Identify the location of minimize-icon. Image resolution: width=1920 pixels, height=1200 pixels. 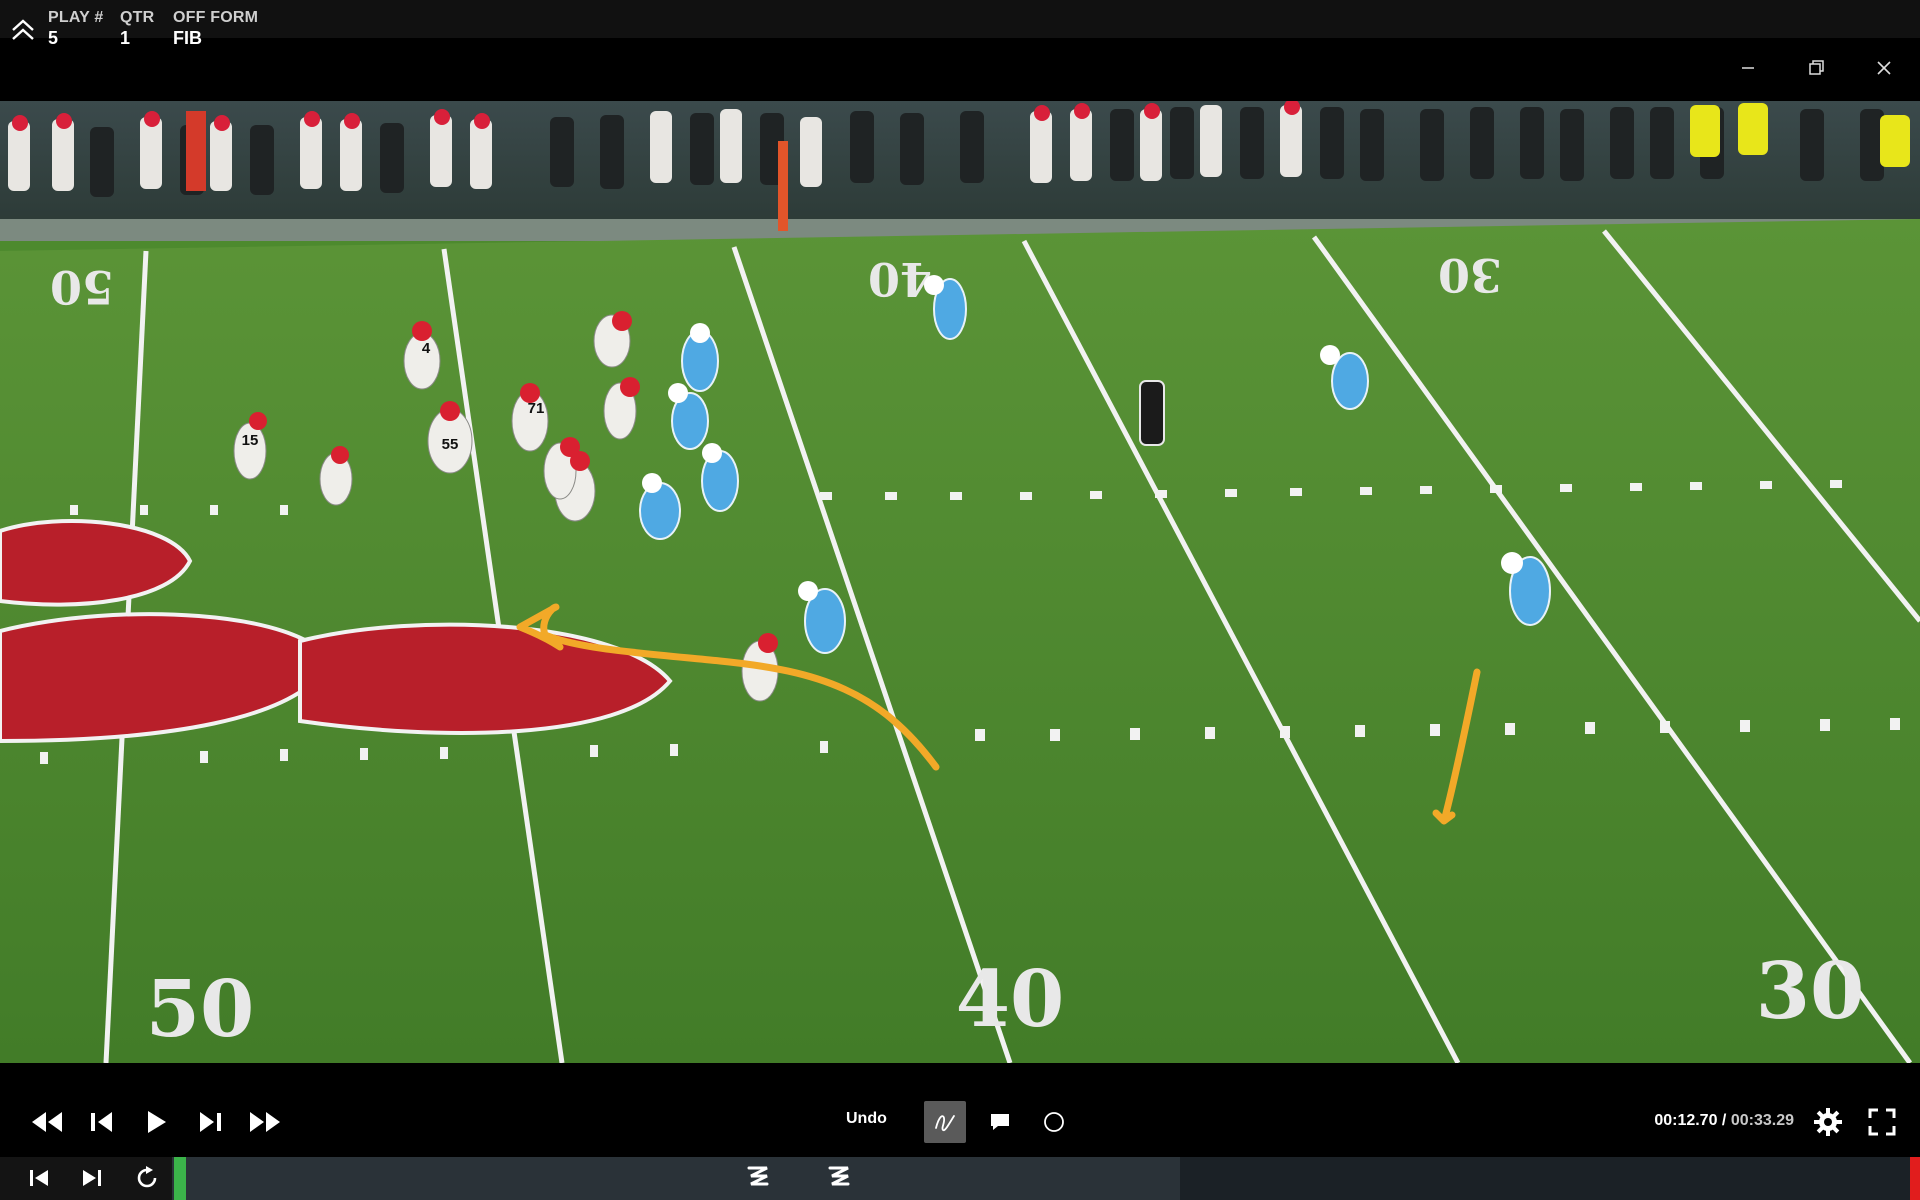
(1748, 68).